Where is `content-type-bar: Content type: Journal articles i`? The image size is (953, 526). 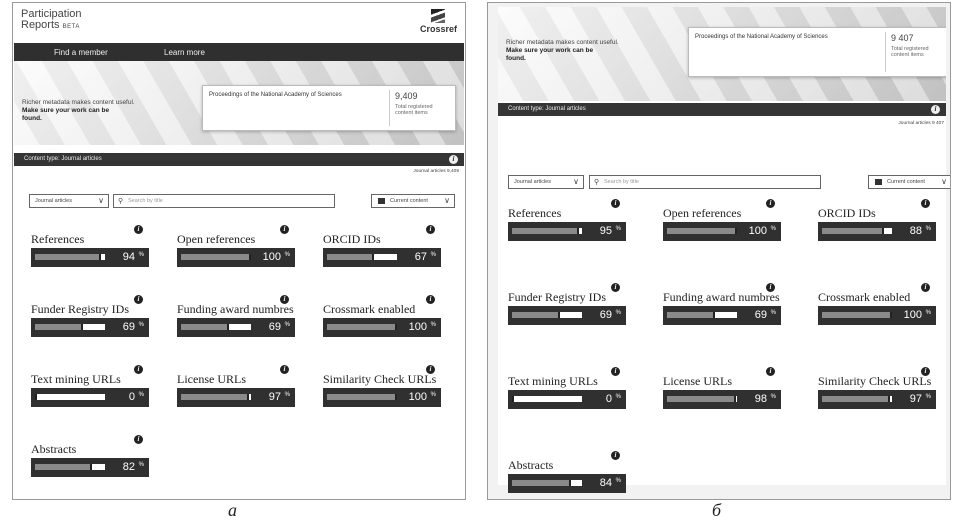
content-type-bar: Content type: Journal articles i is located at coordinates (722, 109).